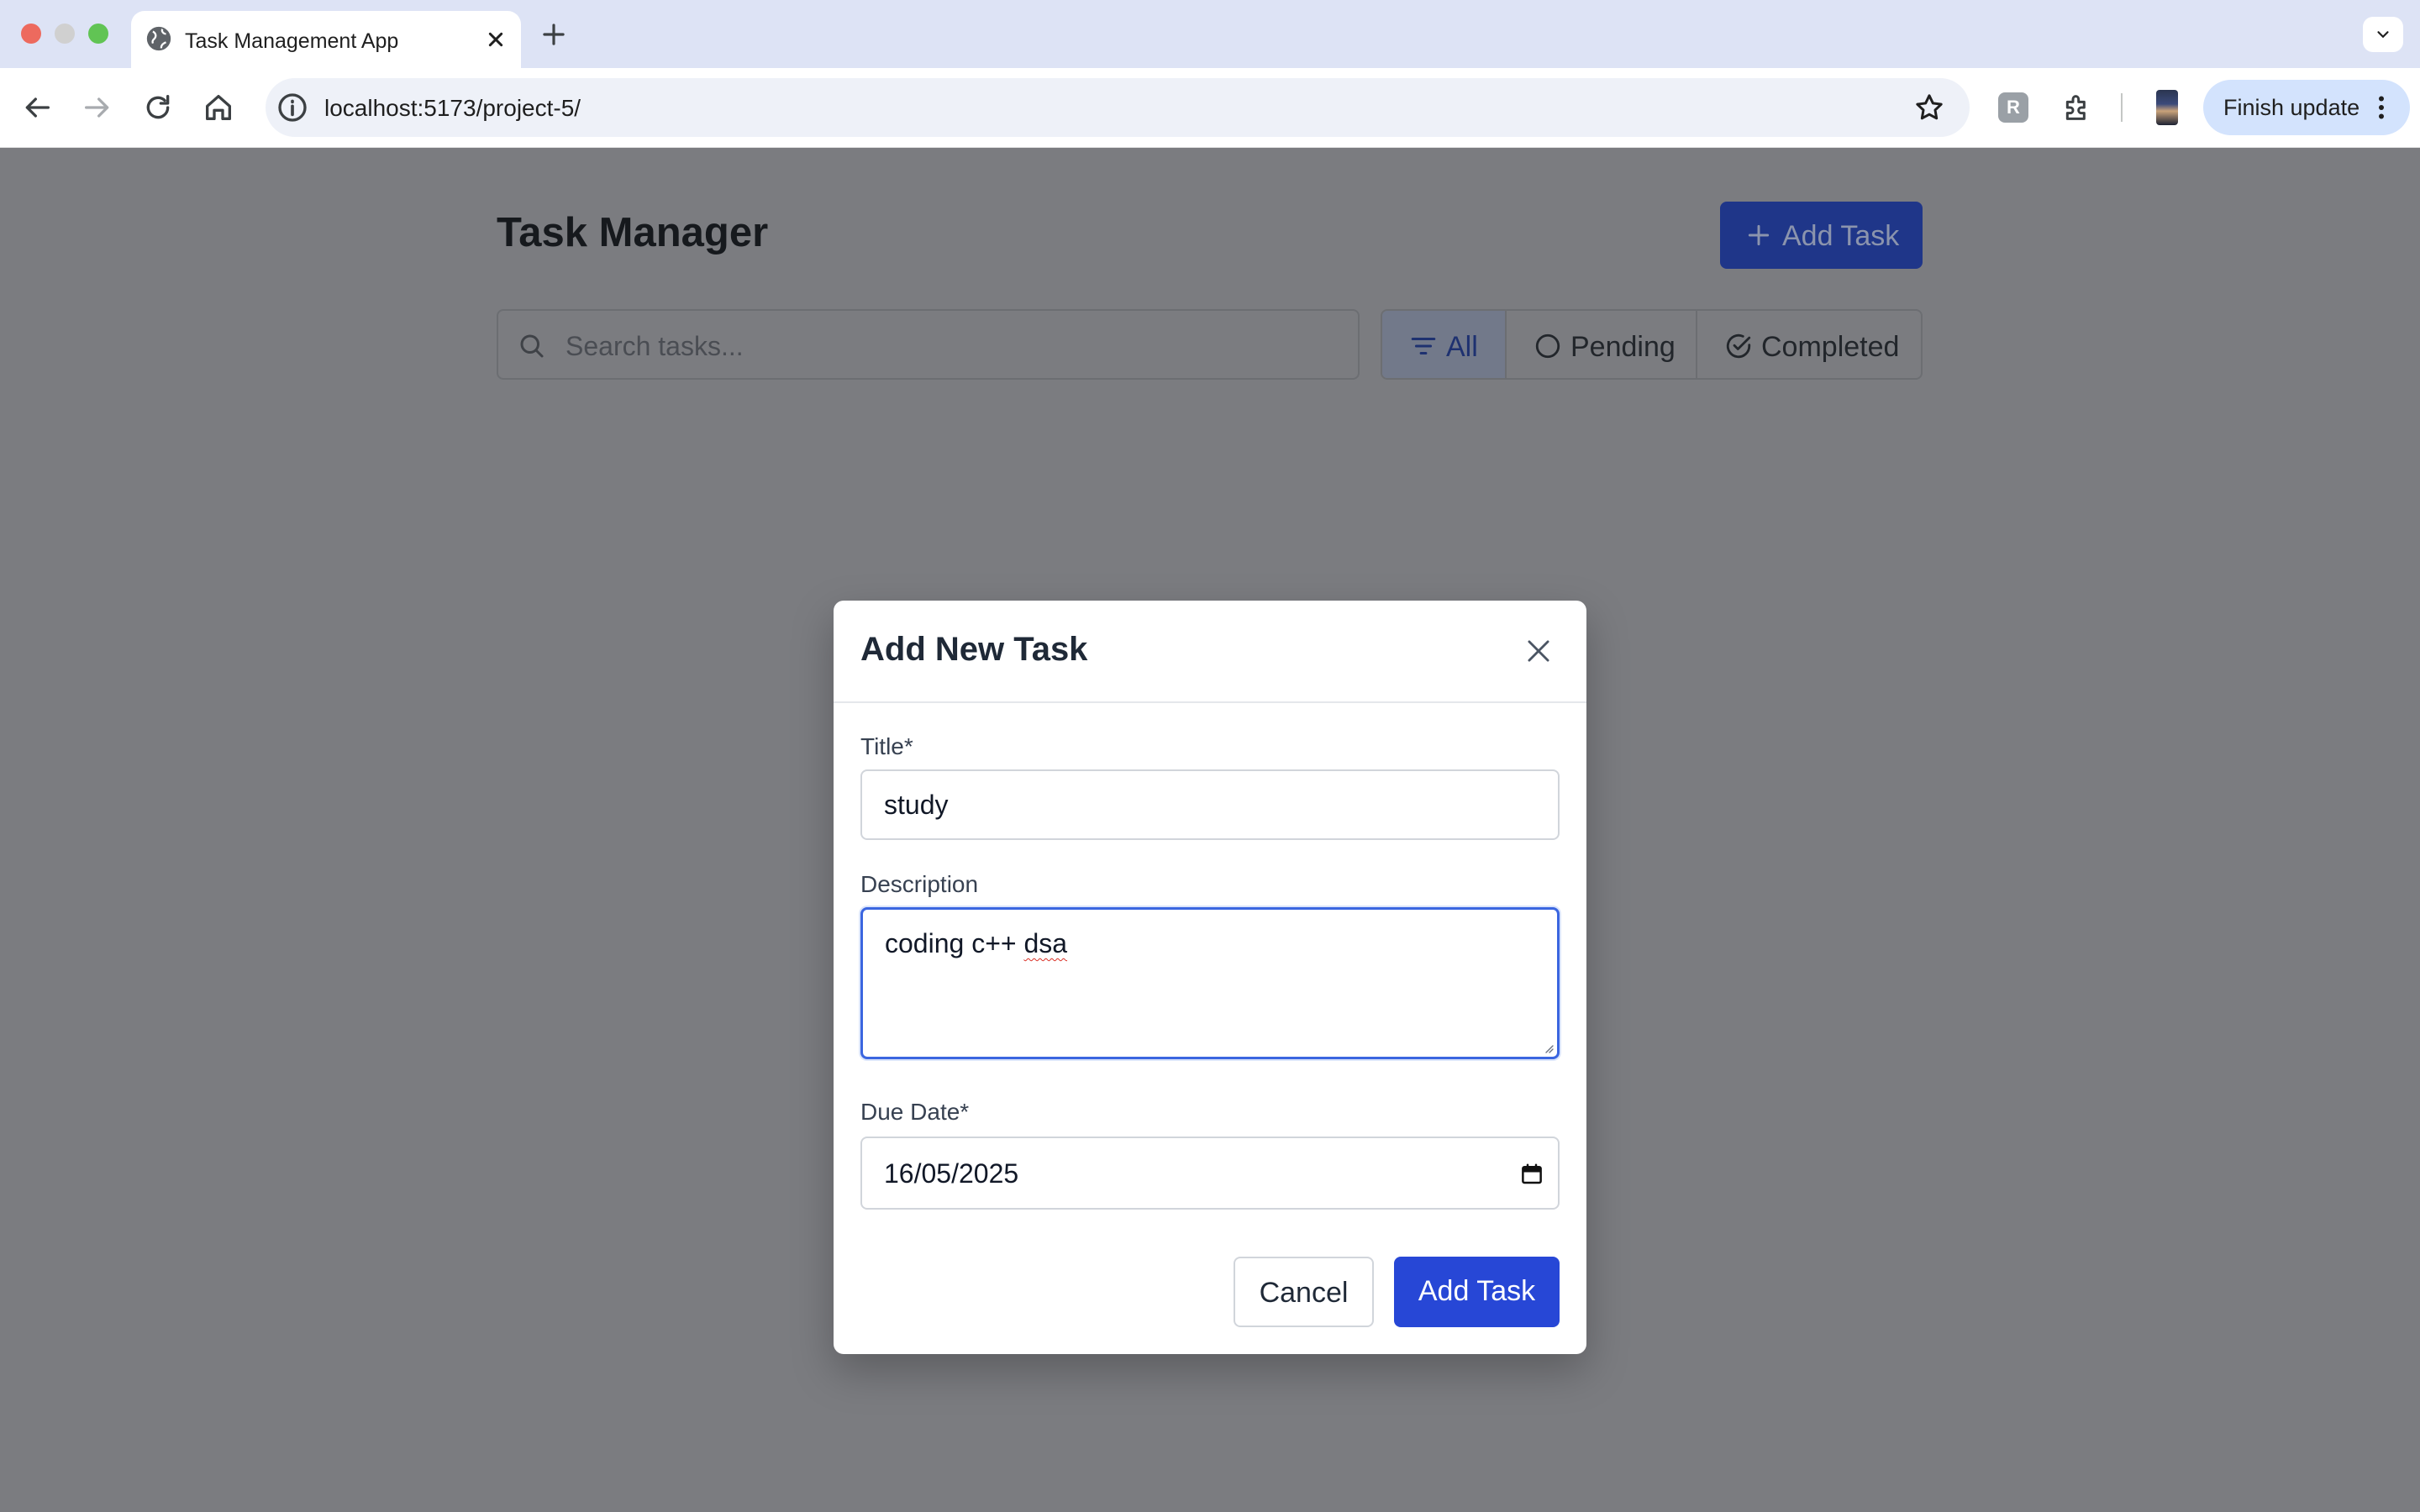  I want to click on filter-all-label: All, so click(1462, 347).